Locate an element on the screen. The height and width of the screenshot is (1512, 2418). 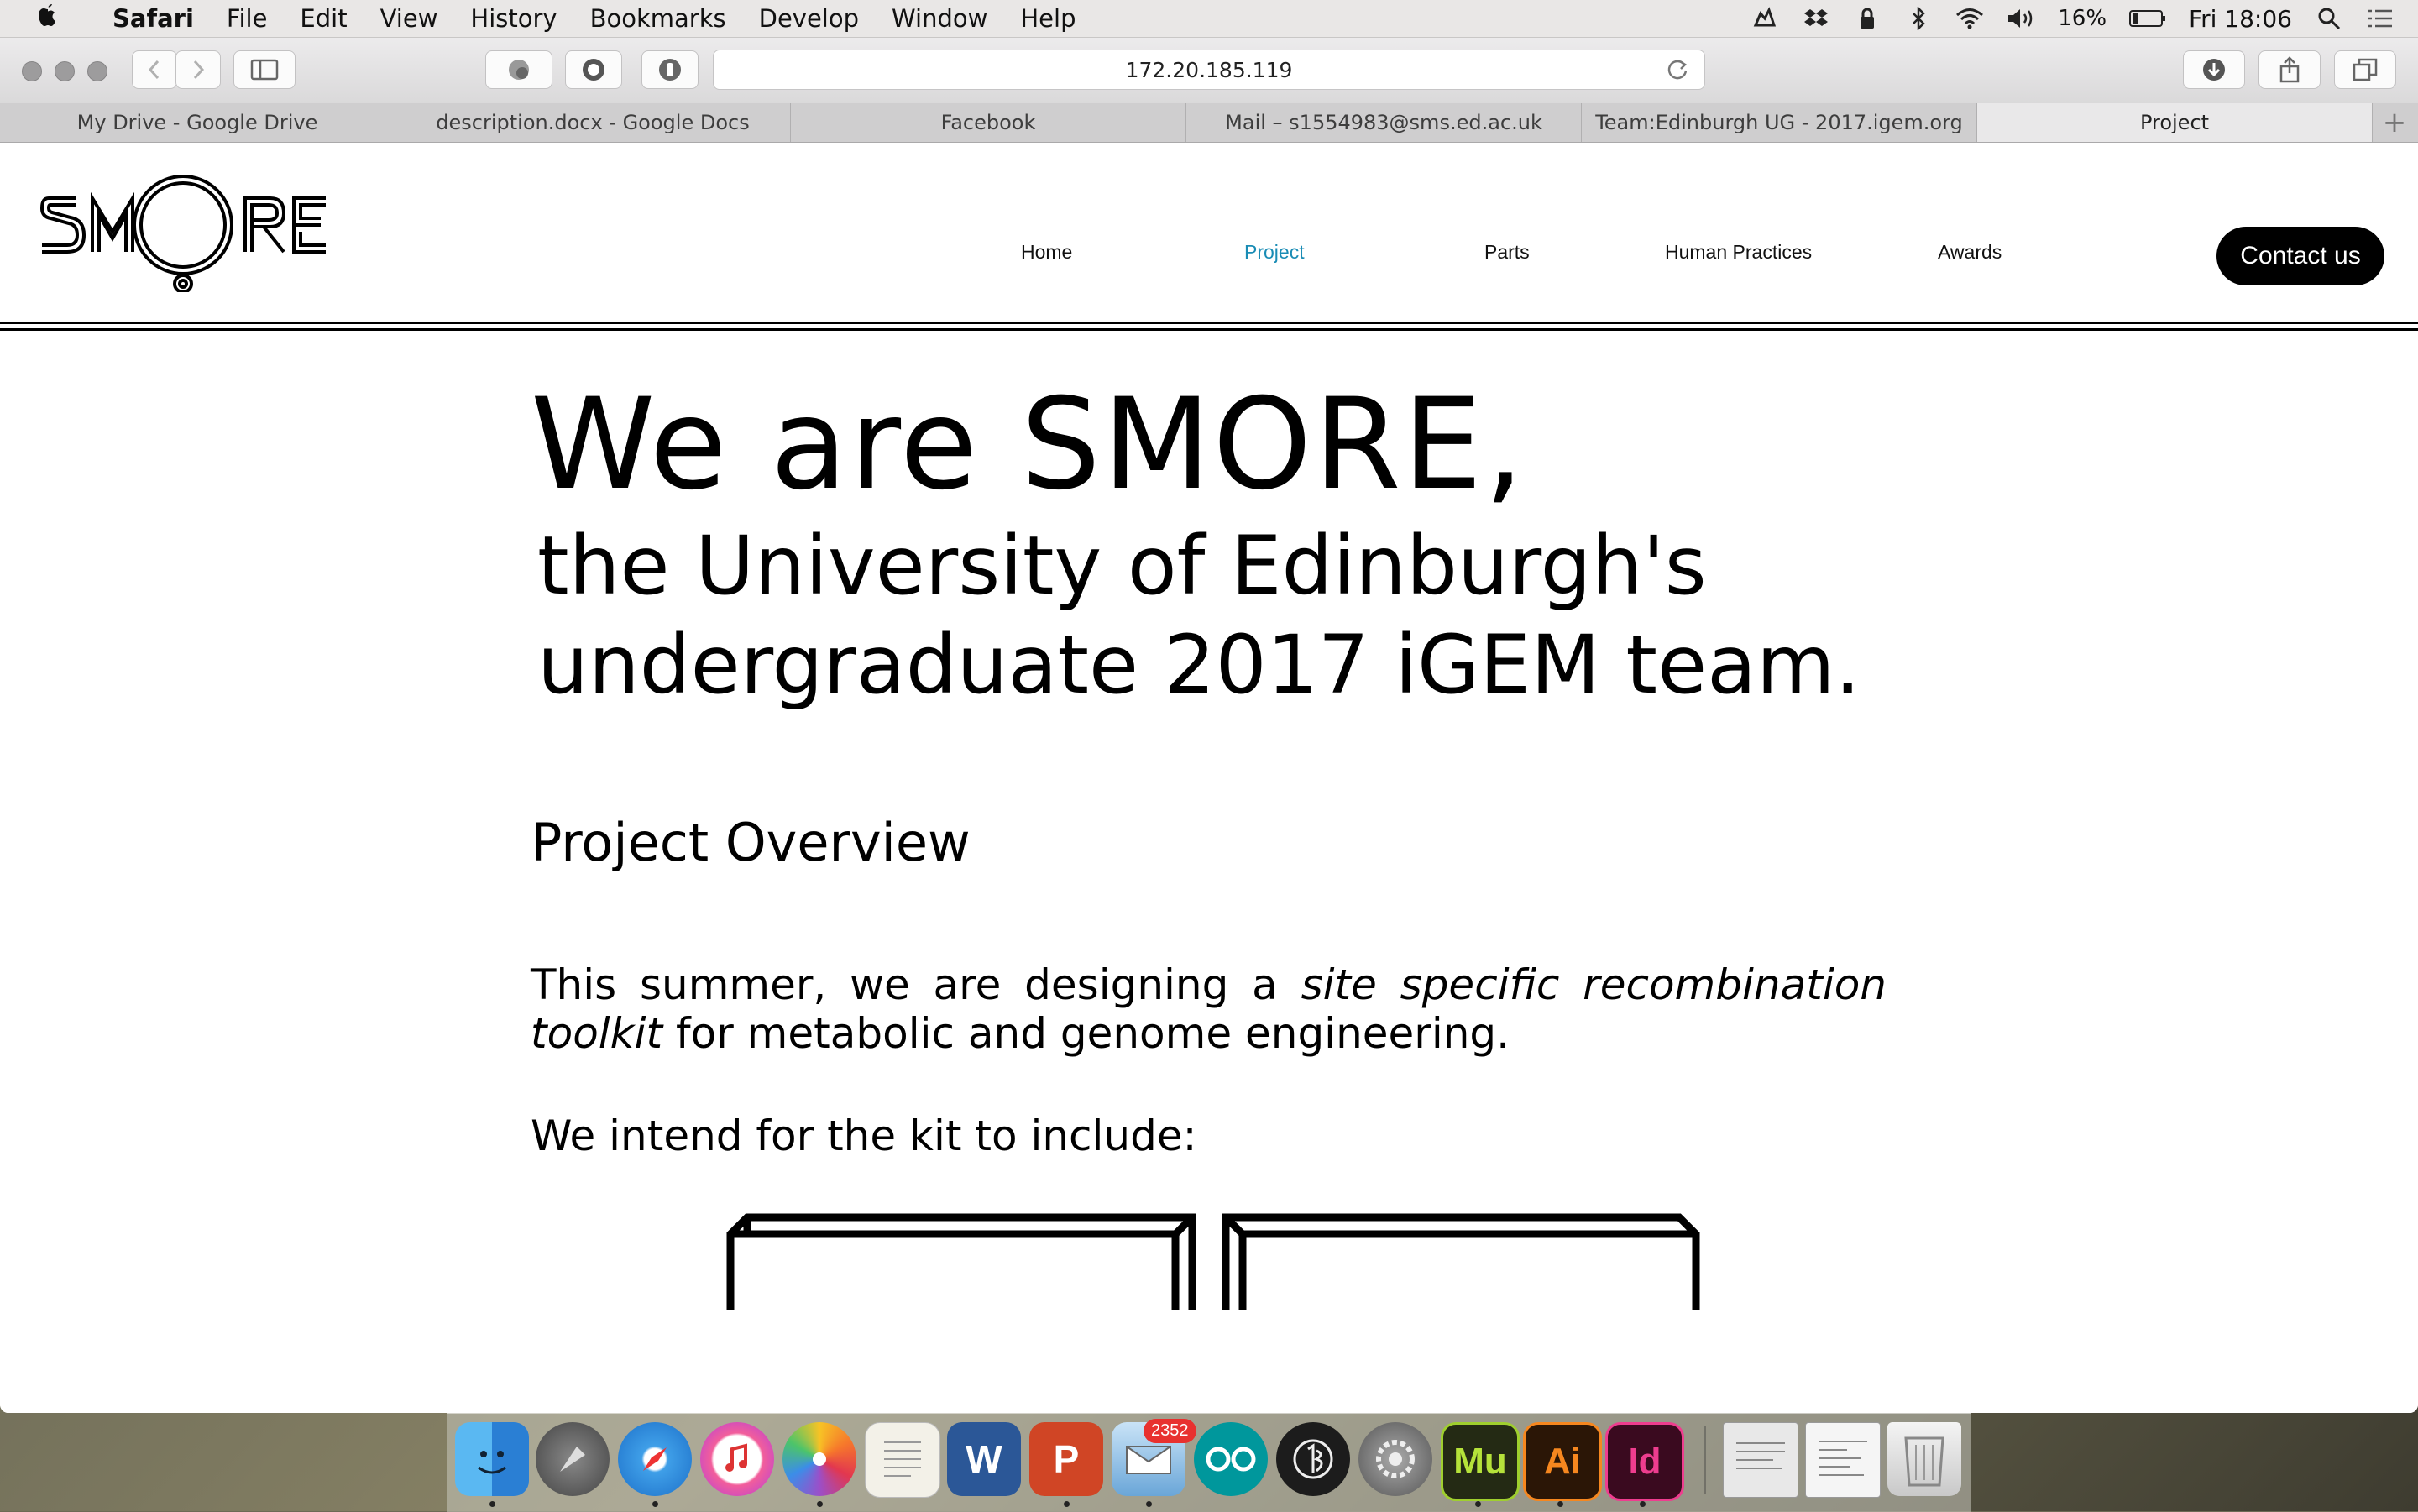
extension-1-icon is located at coordinates (518, 69).